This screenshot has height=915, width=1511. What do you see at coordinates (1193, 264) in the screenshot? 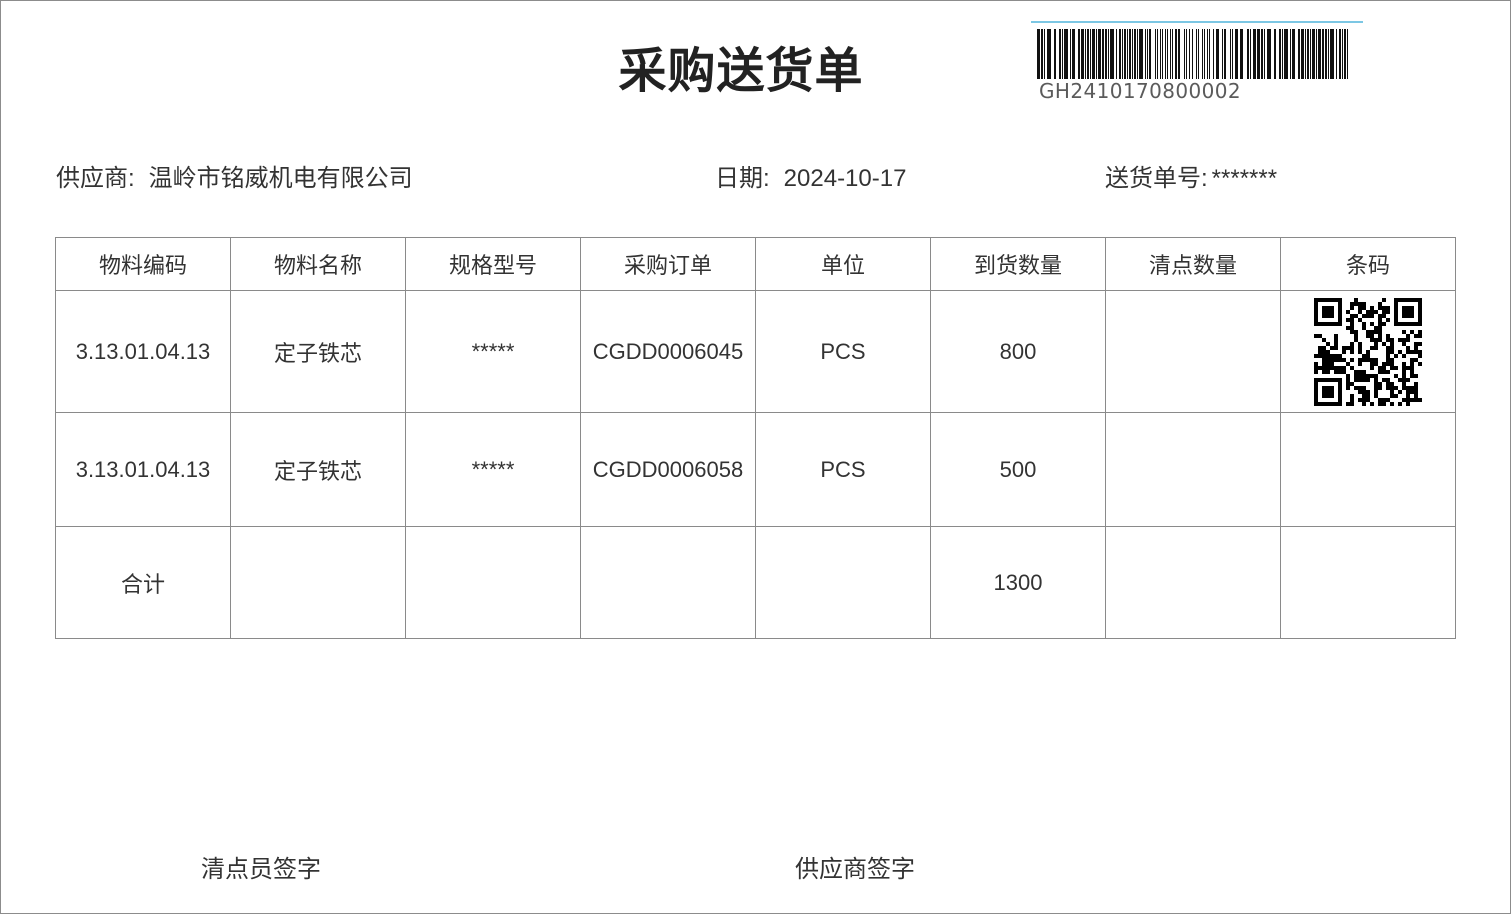
I see `header-counted-qty: 清点数量` at bounding box center [1193, 264].